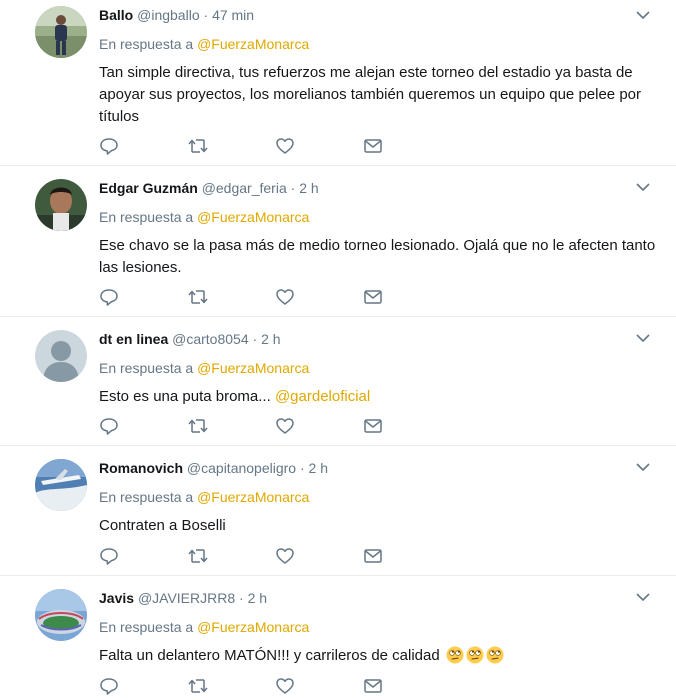 Image resolution: width=676 pixels, height=700 pixels. Describe the element at coordinates (244, 188) in the screenshot. I see `username: @edgar_feria` at that location.